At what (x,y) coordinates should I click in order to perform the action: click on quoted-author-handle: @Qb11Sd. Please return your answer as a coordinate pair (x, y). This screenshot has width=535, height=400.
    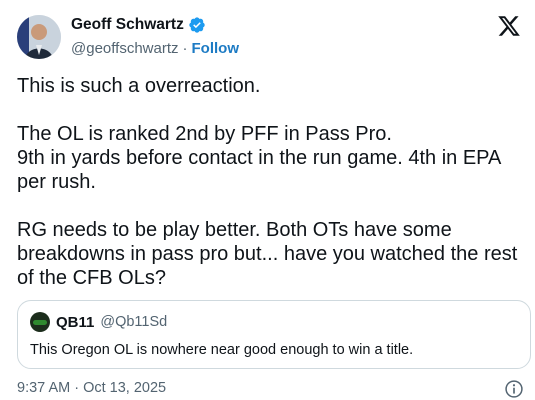
    Looking at the image, I should click on (134, 322).